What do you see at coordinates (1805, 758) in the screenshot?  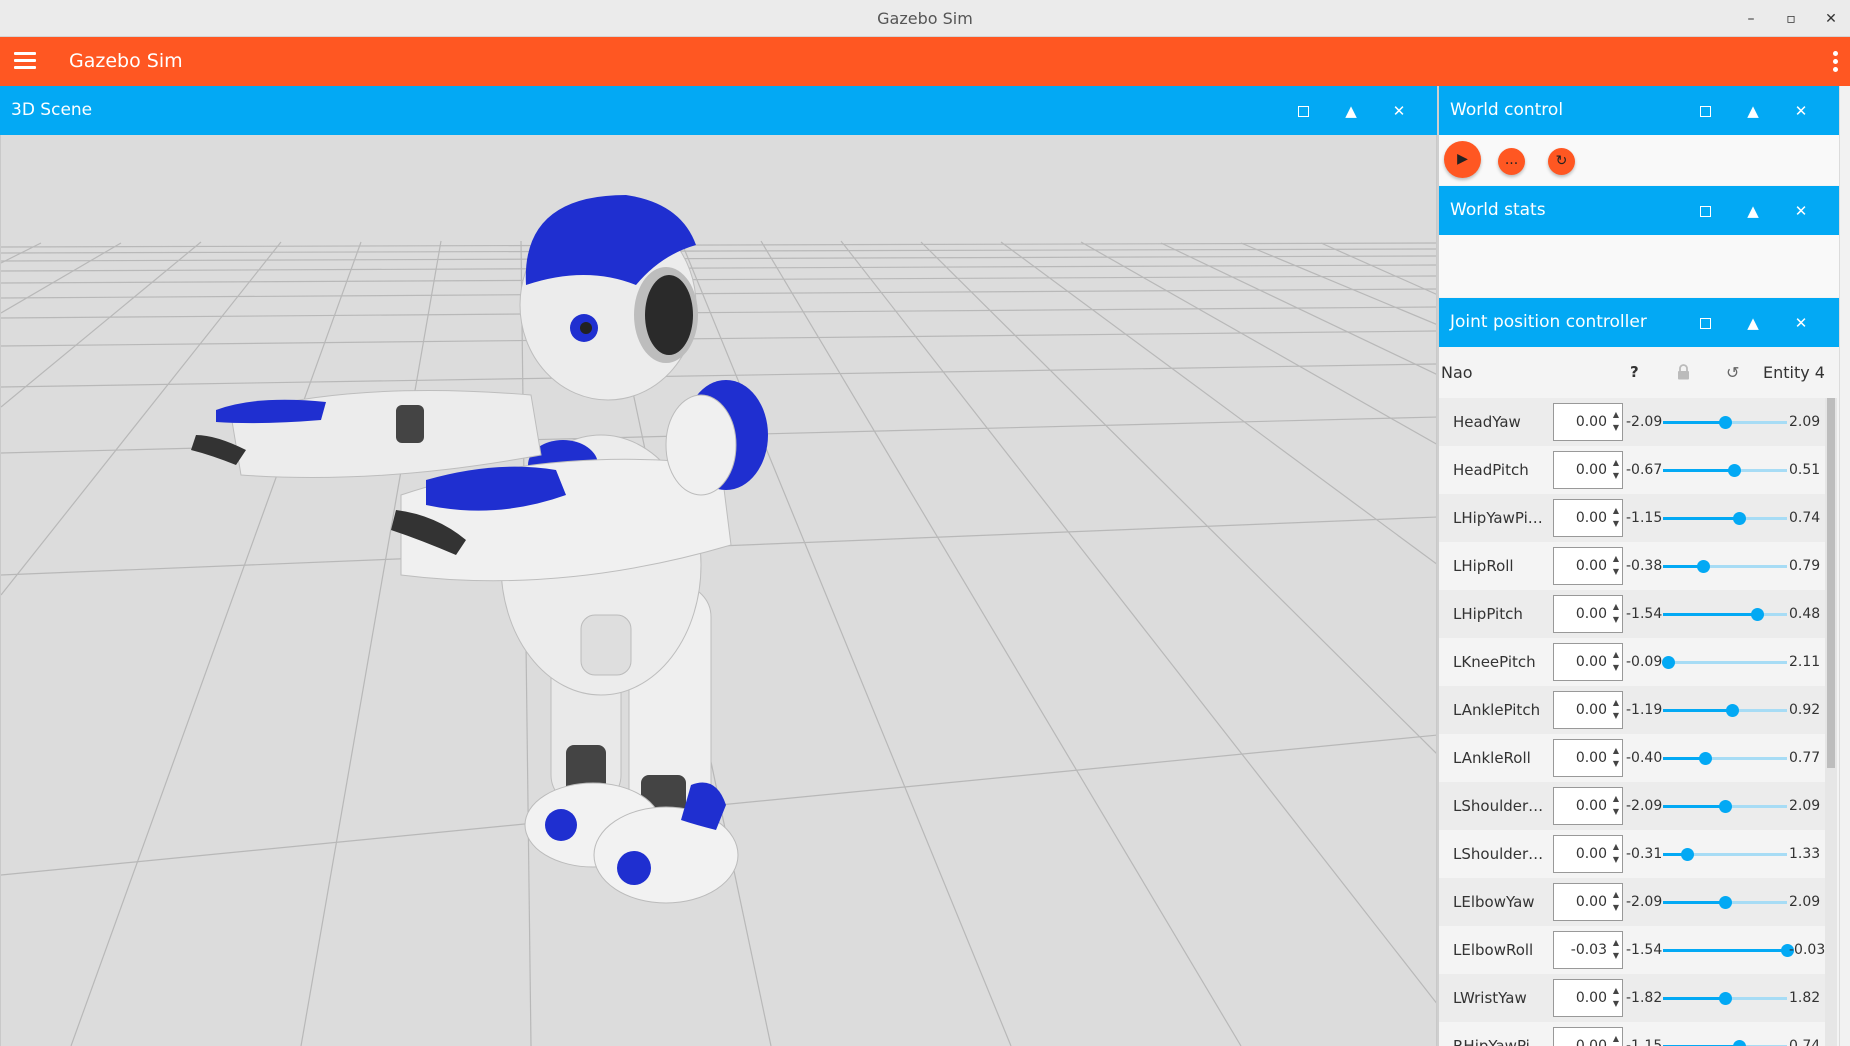 I see `joint-max: 0.77` at bounding box center [1805, 758].